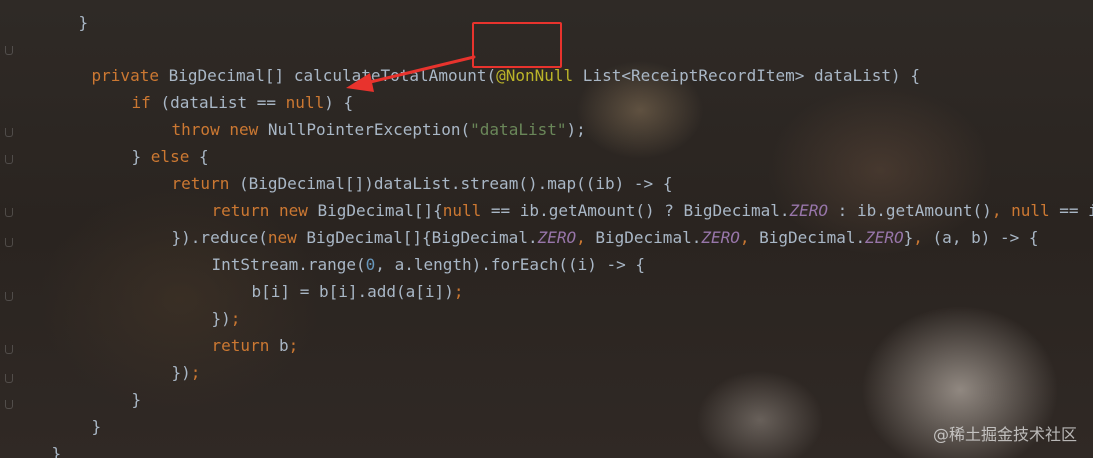  Describe the element at coordinates (411, 73) in the screenshot. I see `annotation-arrow-icon` at that location.